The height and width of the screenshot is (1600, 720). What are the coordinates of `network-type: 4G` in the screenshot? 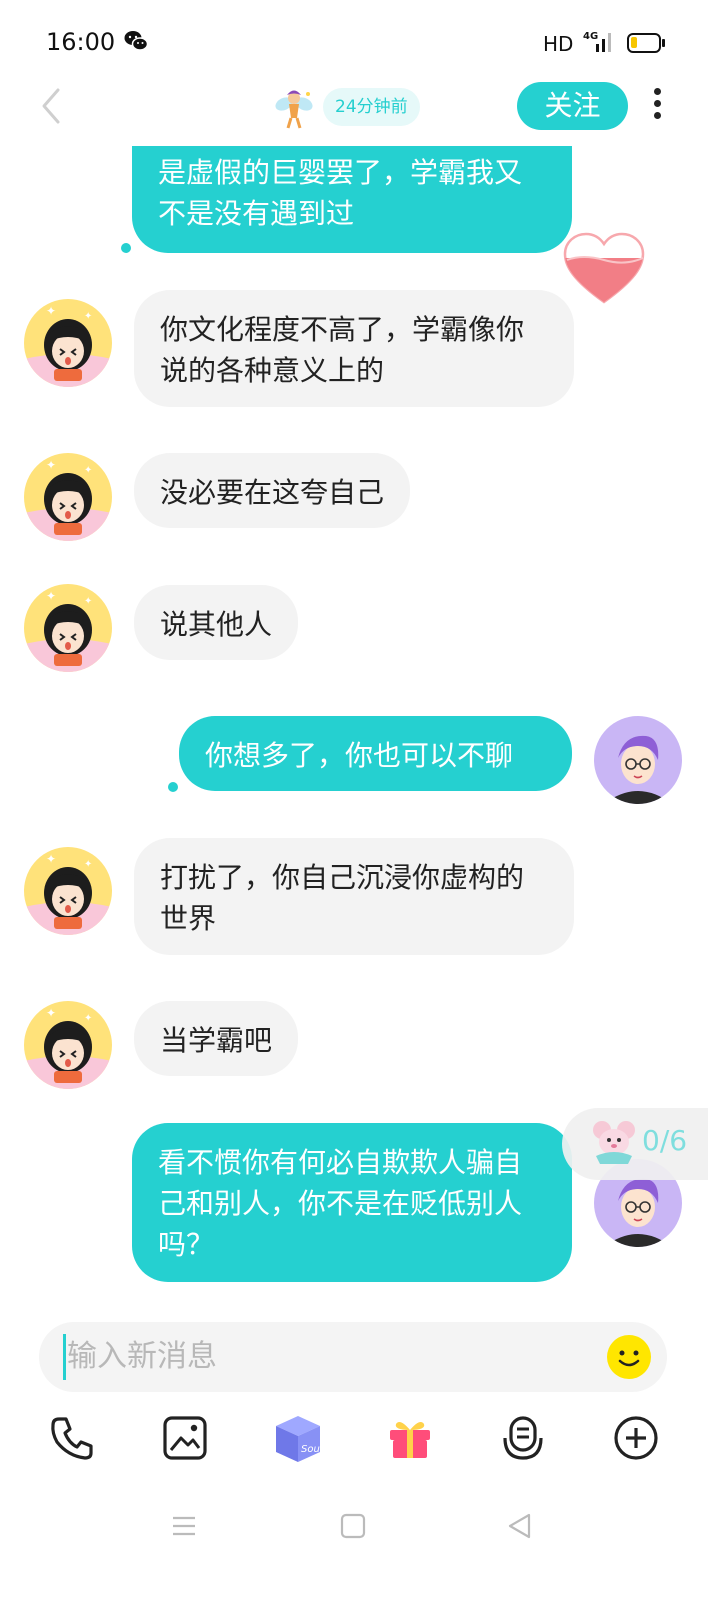 It's located at (590, 36).